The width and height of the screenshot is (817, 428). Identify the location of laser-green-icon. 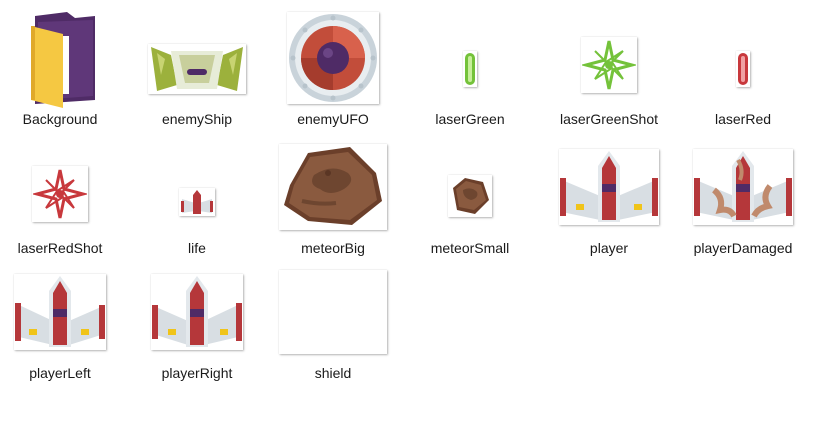
(470, 69).